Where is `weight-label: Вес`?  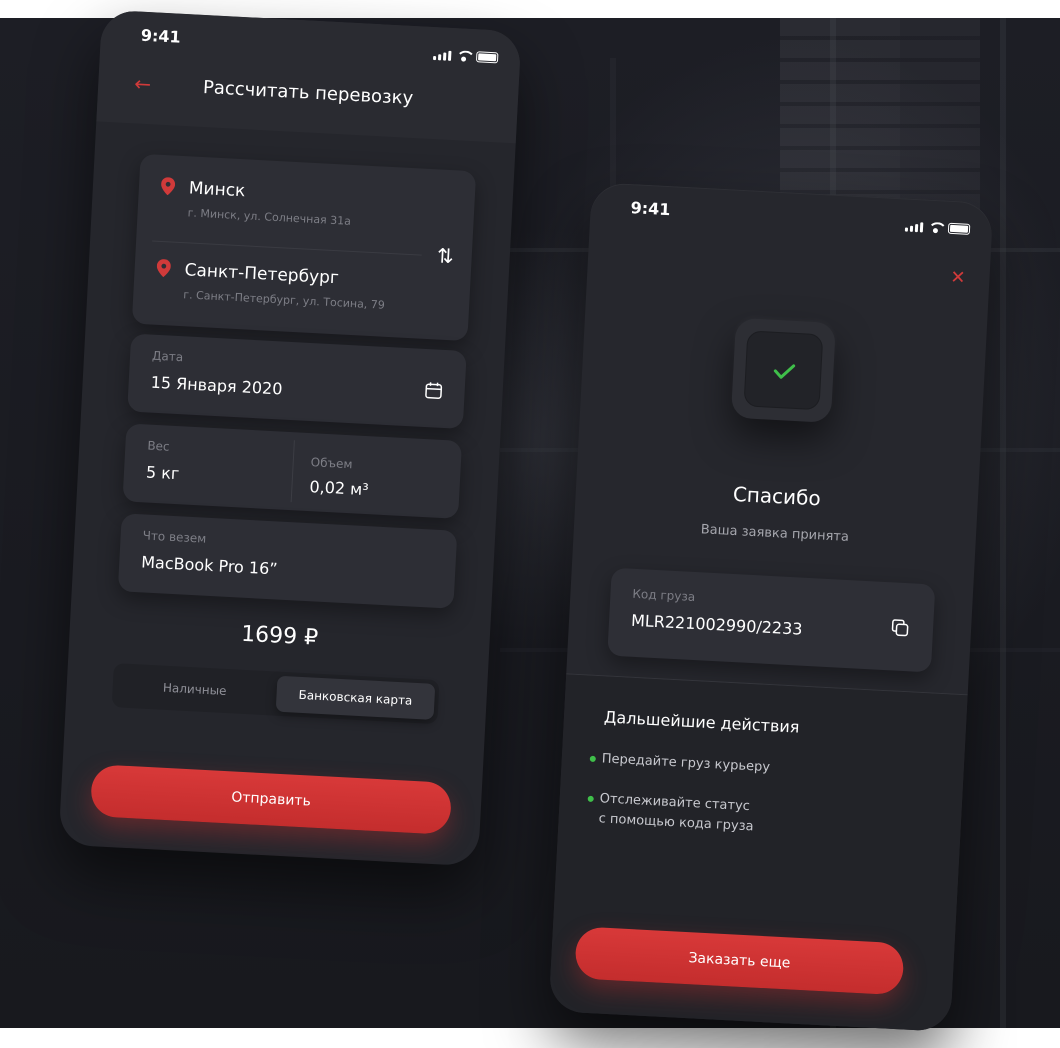 weight-label: Вес is located at coordinates (158, 446).